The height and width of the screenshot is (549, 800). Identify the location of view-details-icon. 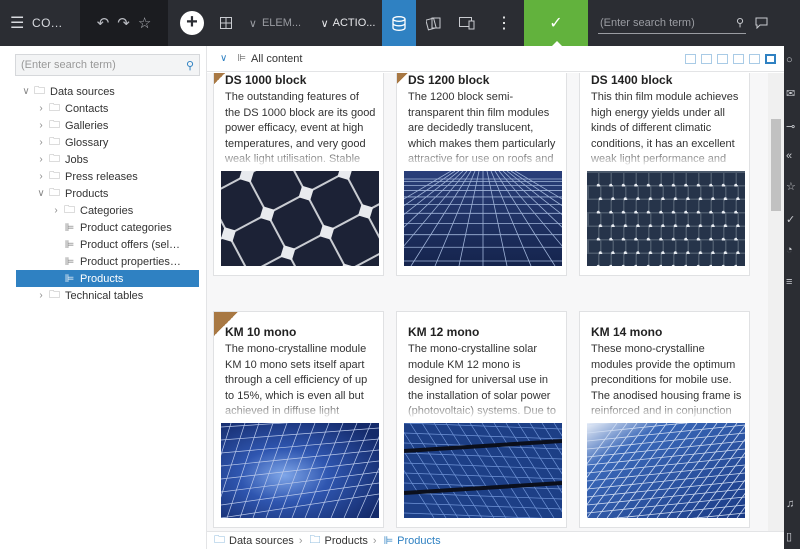
(738, 59).